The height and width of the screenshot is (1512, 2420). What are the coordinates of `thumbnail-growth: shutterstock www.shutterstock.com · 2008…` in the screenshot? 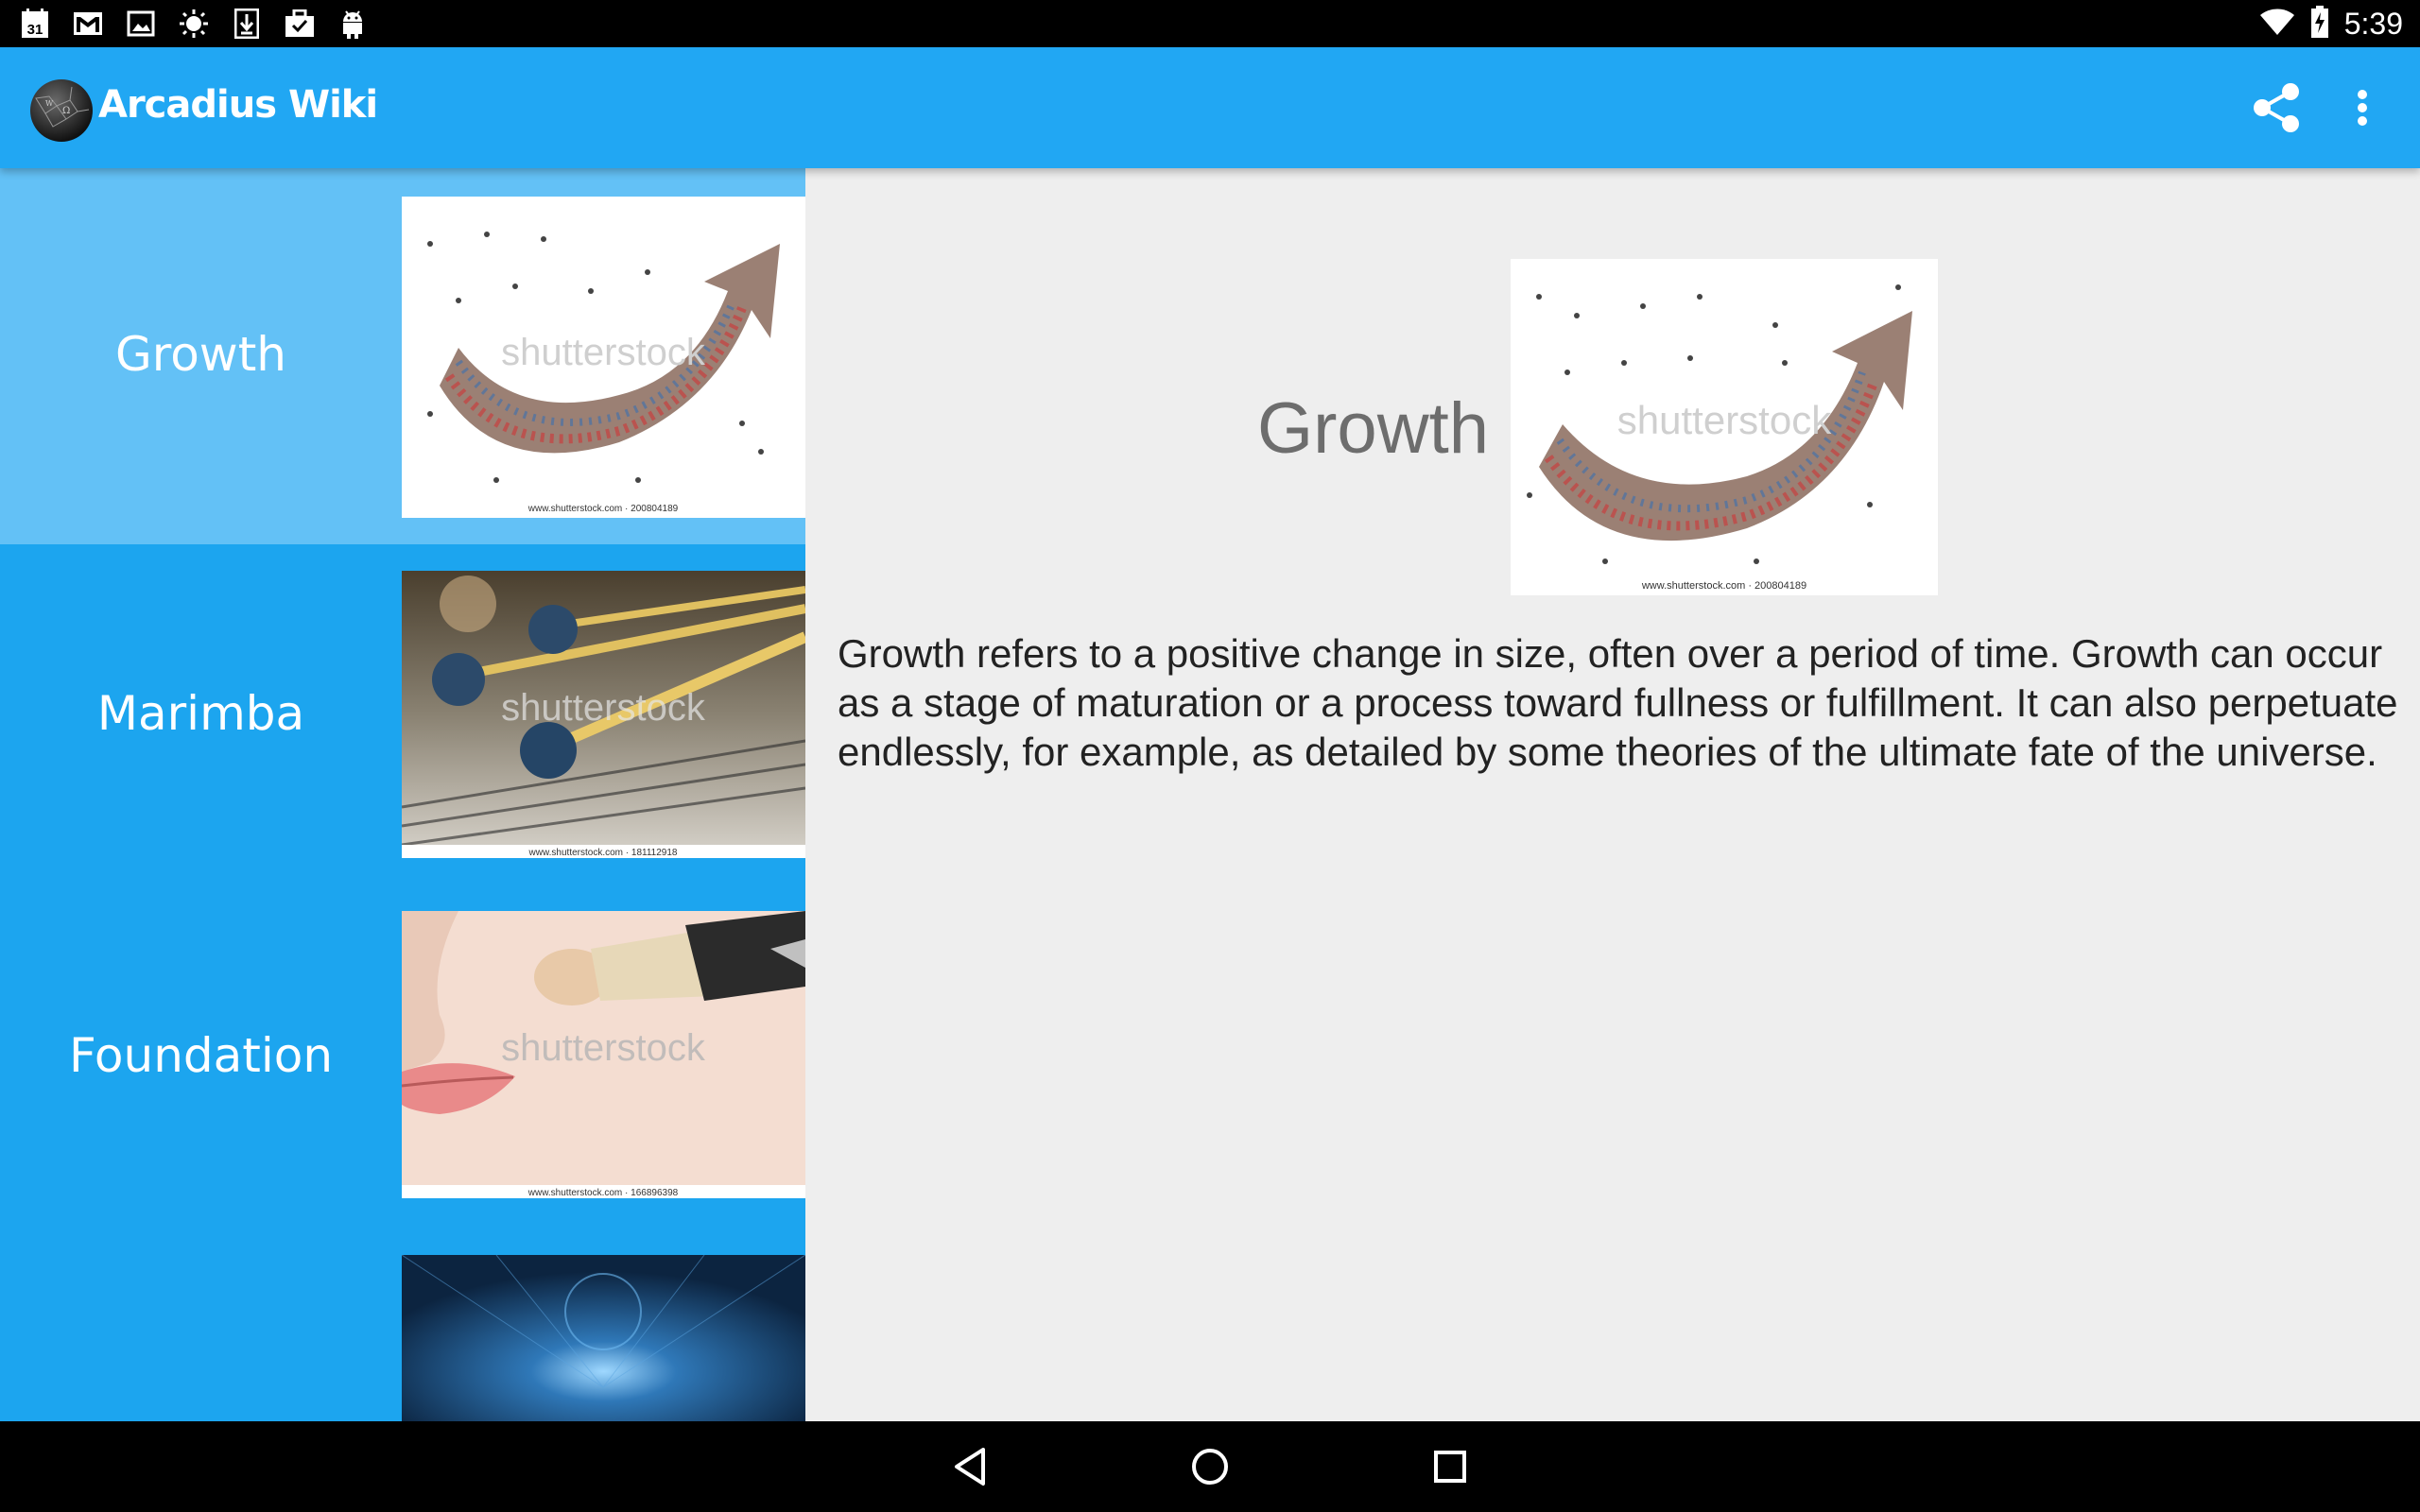 It's located at (603, 357).